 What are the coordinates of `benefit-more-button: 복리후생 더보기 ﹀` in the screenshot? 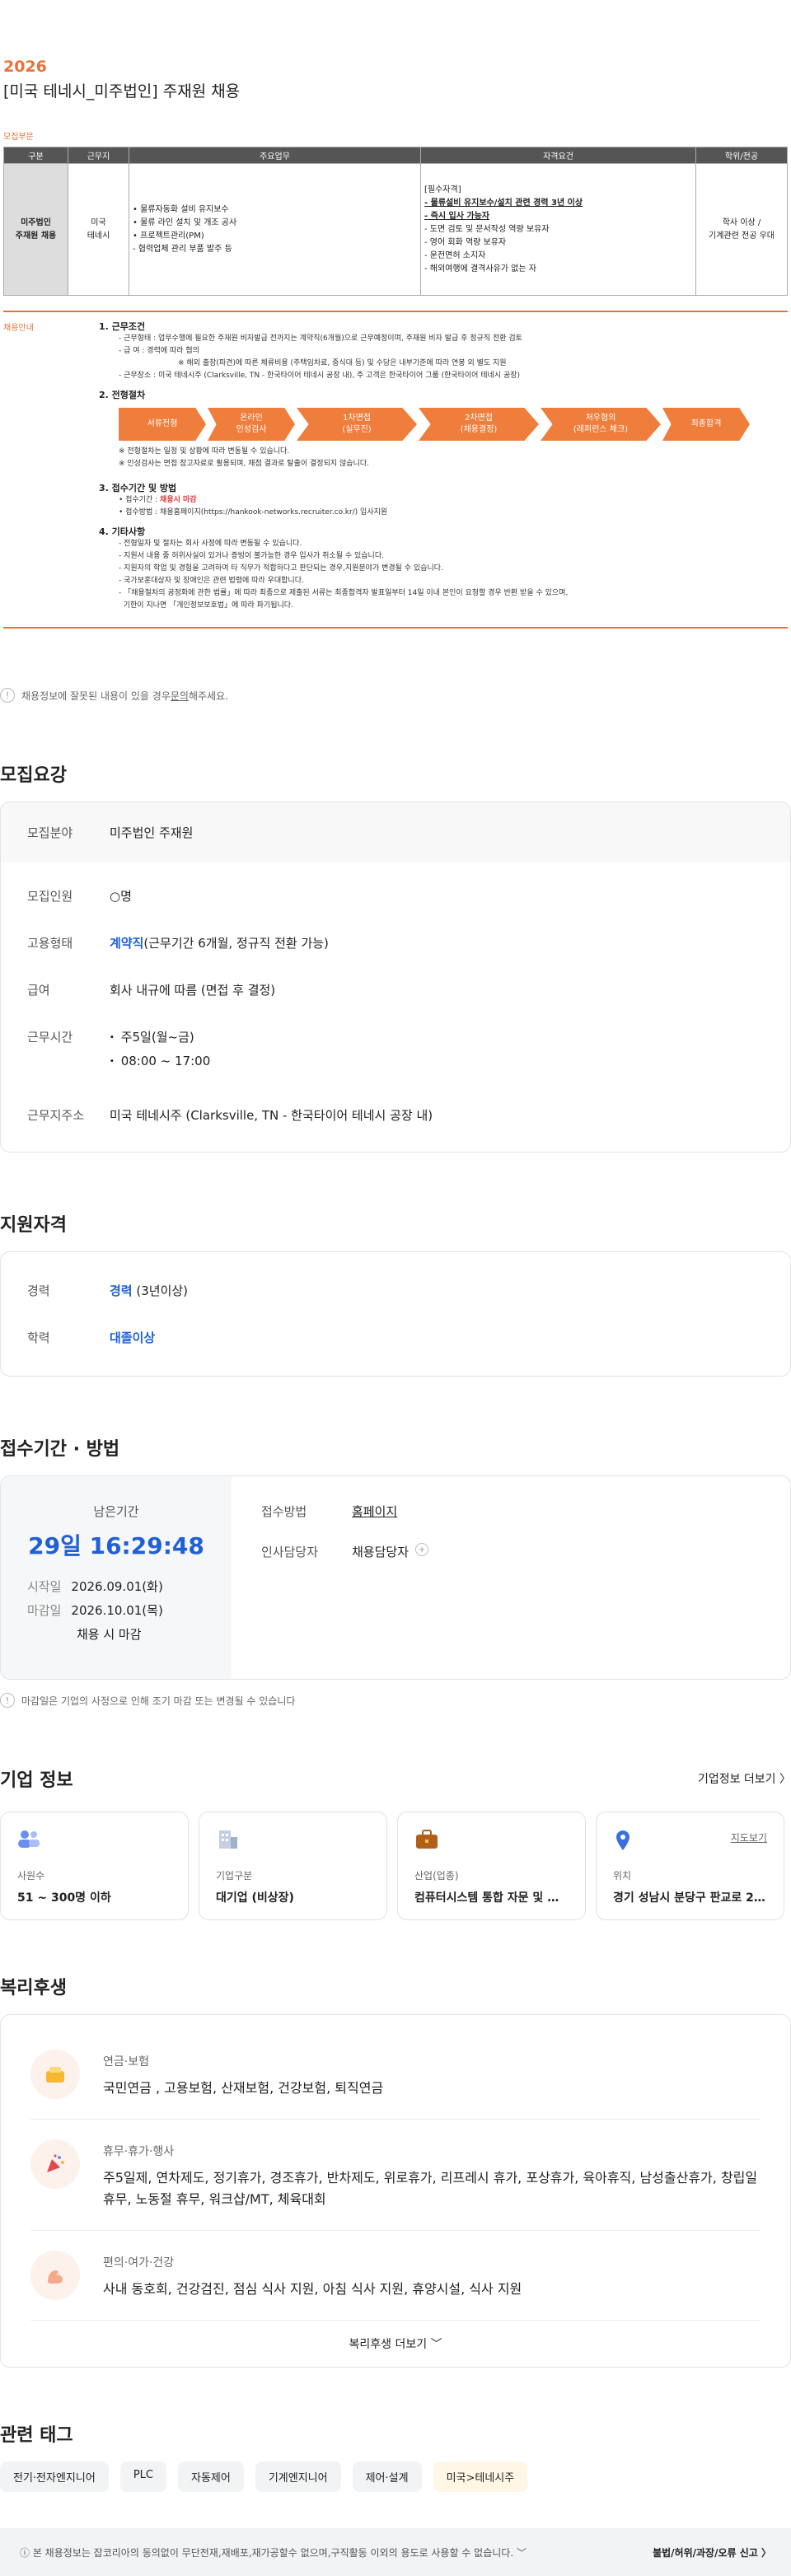 It's located at (395, 2344).